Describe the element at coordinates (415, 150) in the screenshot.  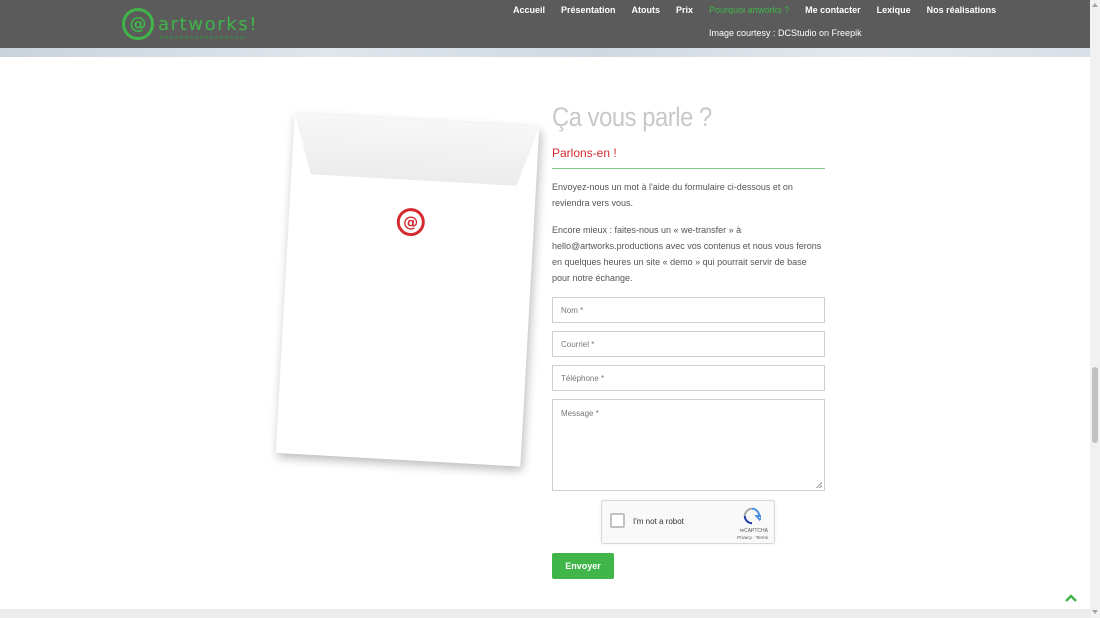
I see `envelope-flap` at that location.